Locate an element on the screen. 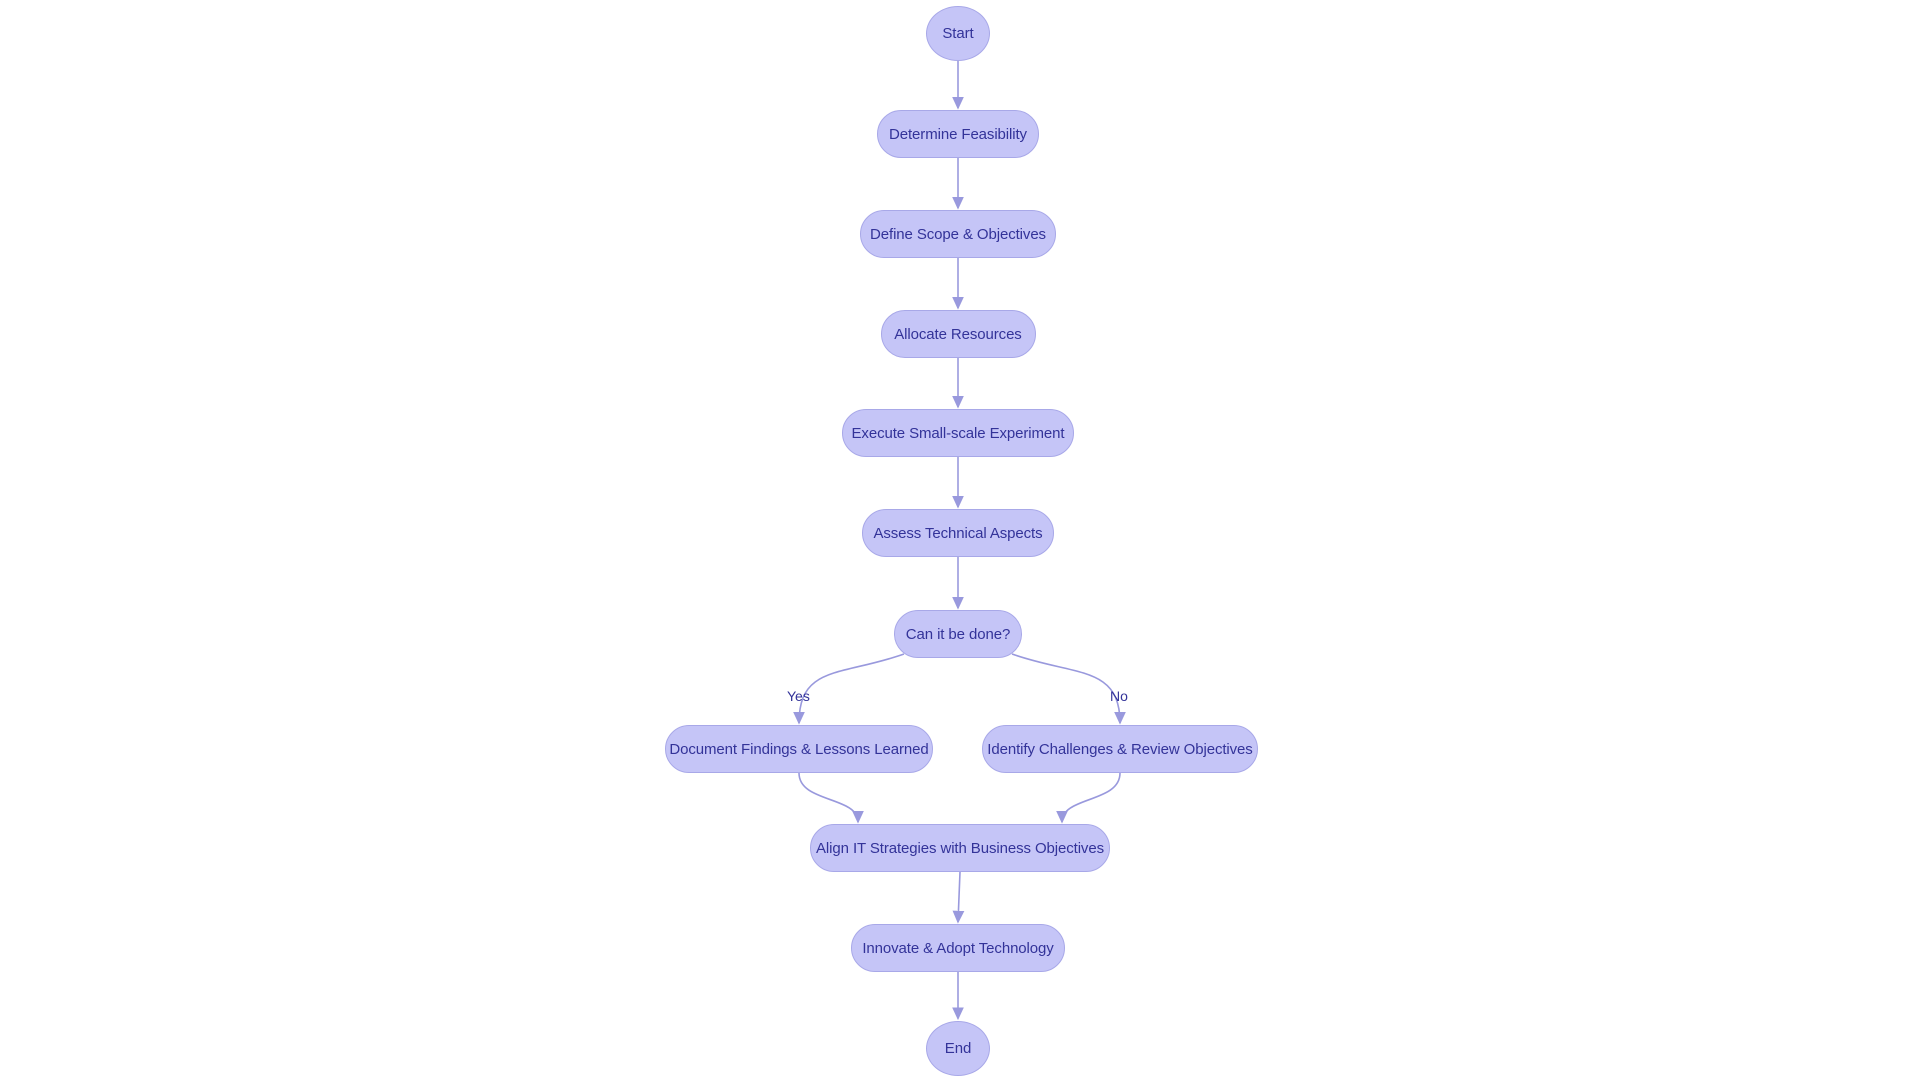 The image size is (1920, 1080). node-label: Document Findings & Lessons Learned is located at coordinates (799, 749).